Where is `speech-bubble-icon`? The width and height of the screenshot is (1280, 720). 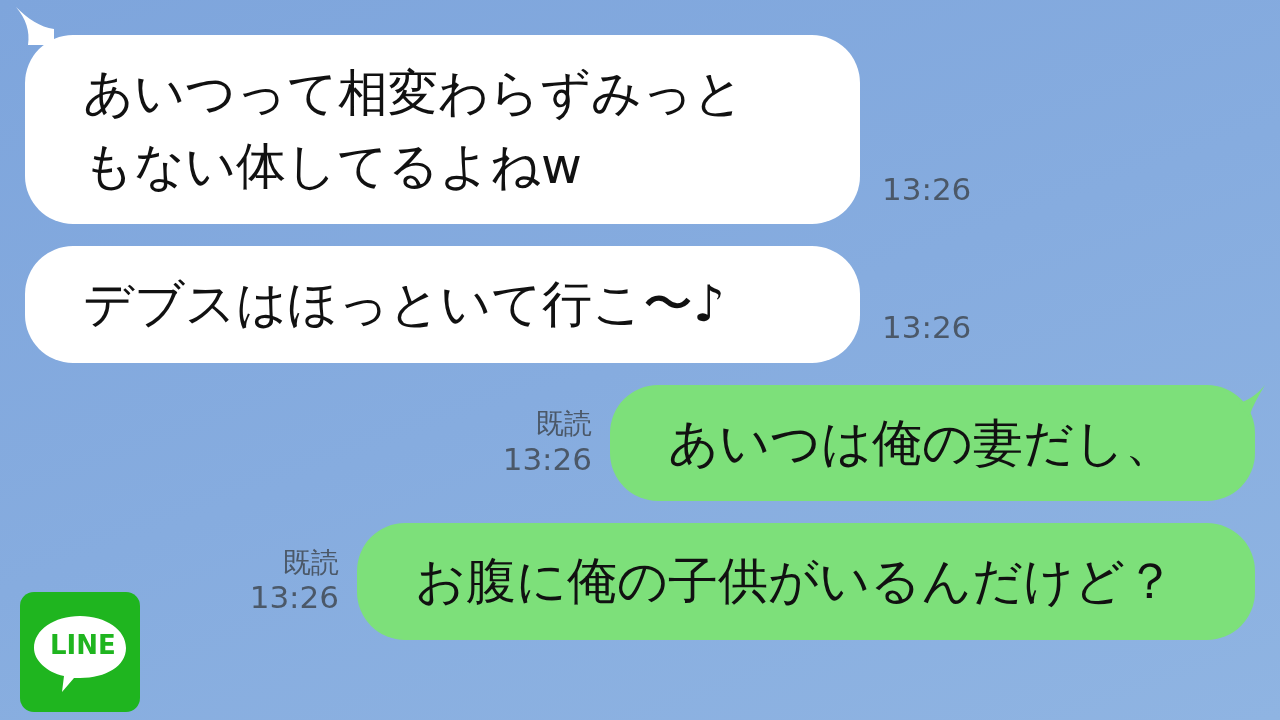
speech-bubble-icon is located at coordinates (80, 654).